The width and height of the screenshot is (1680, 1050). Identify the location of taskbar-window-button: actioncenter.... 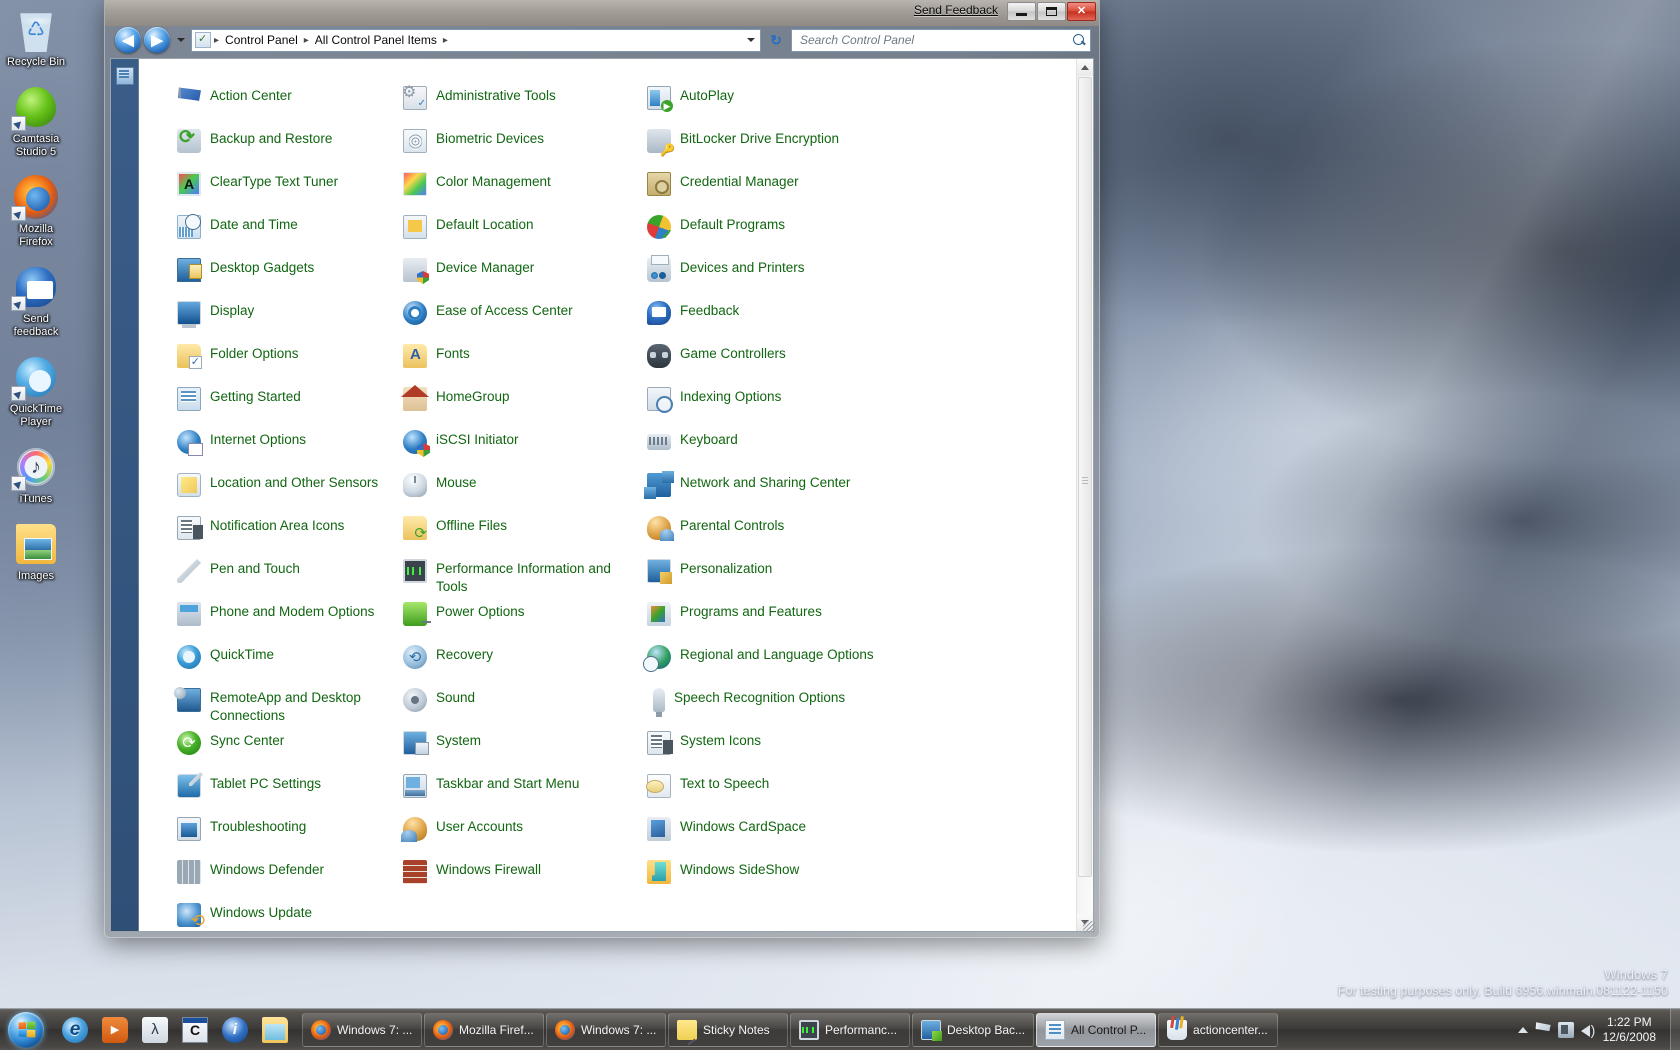
(1218, 1029).